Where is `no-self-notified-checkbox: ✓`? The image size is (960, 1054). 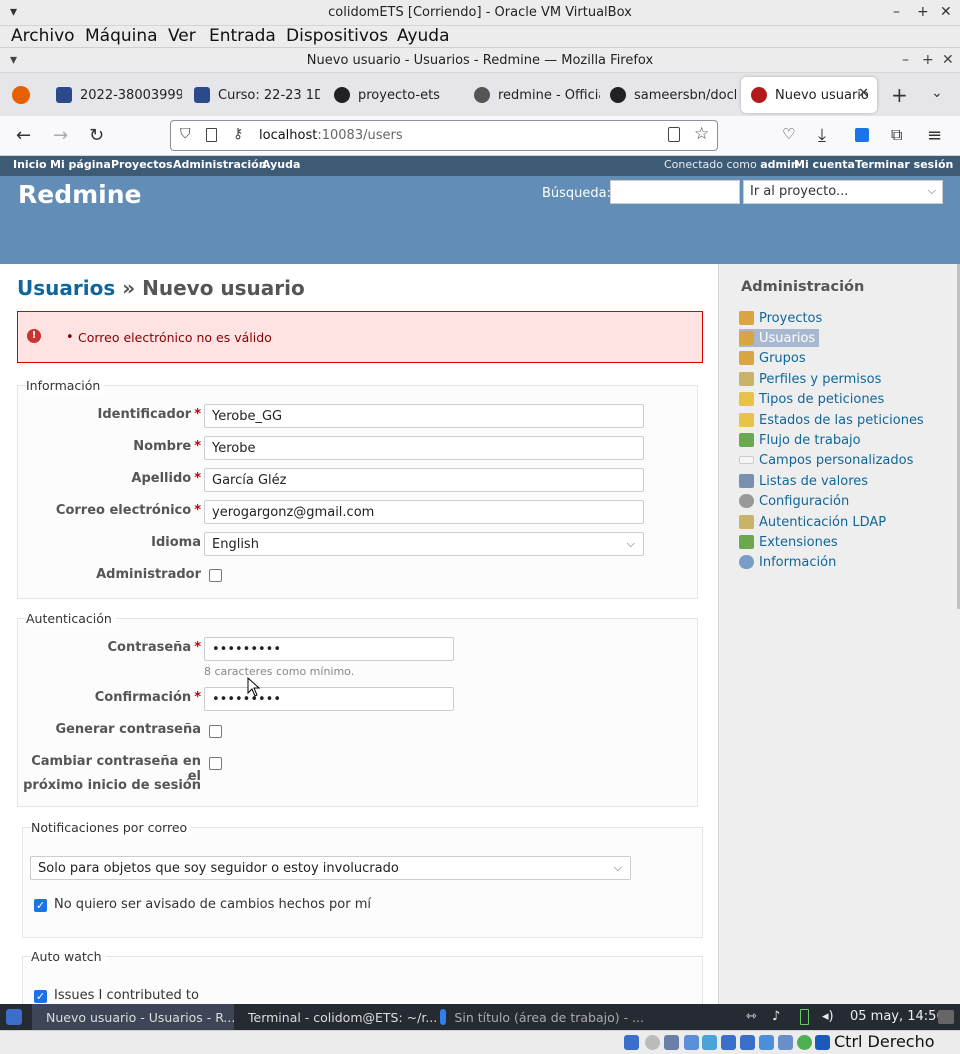
no-self-notified-checkbox: ✓ is located at coordinates (40, 905).